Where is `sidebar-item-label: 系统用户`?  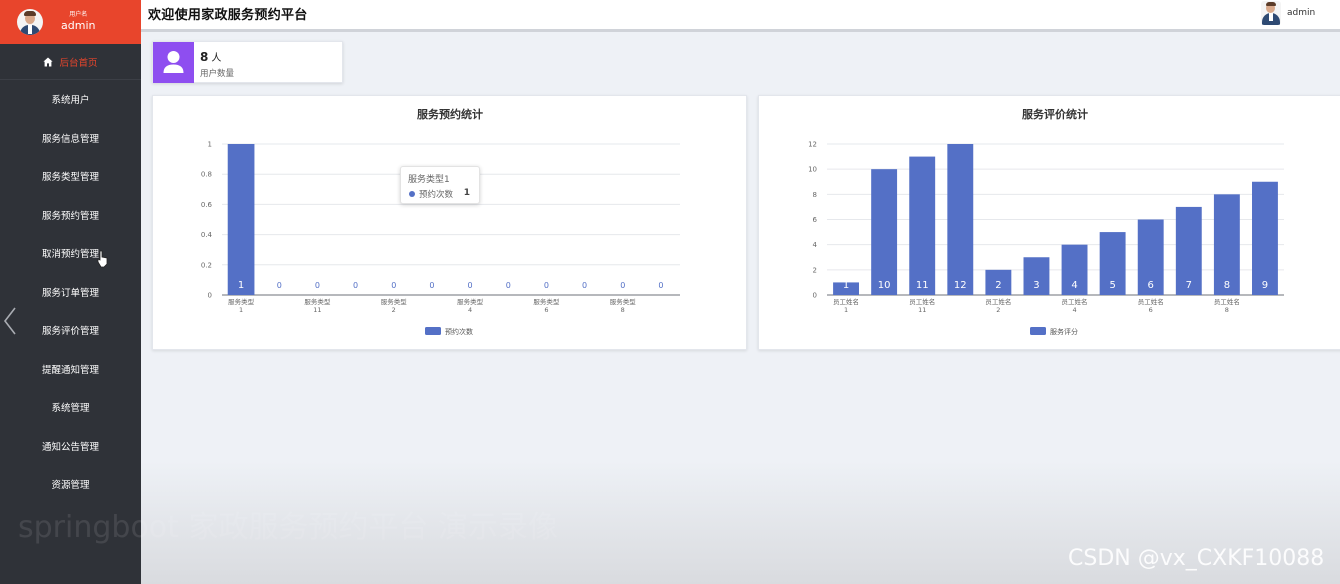
sidebar-item-label: 系统用户 is located at coordinates (70, 101).